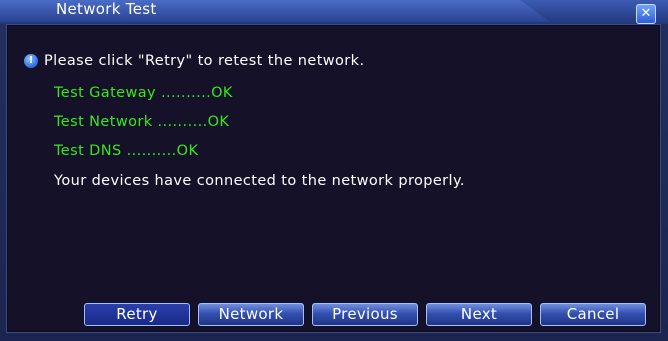 This screenshot has width=668, height=341. Describe the element at coordinates (126, 151) in the screenshot. I see `test-dns-result: Test DNS ..........OK` at that location.